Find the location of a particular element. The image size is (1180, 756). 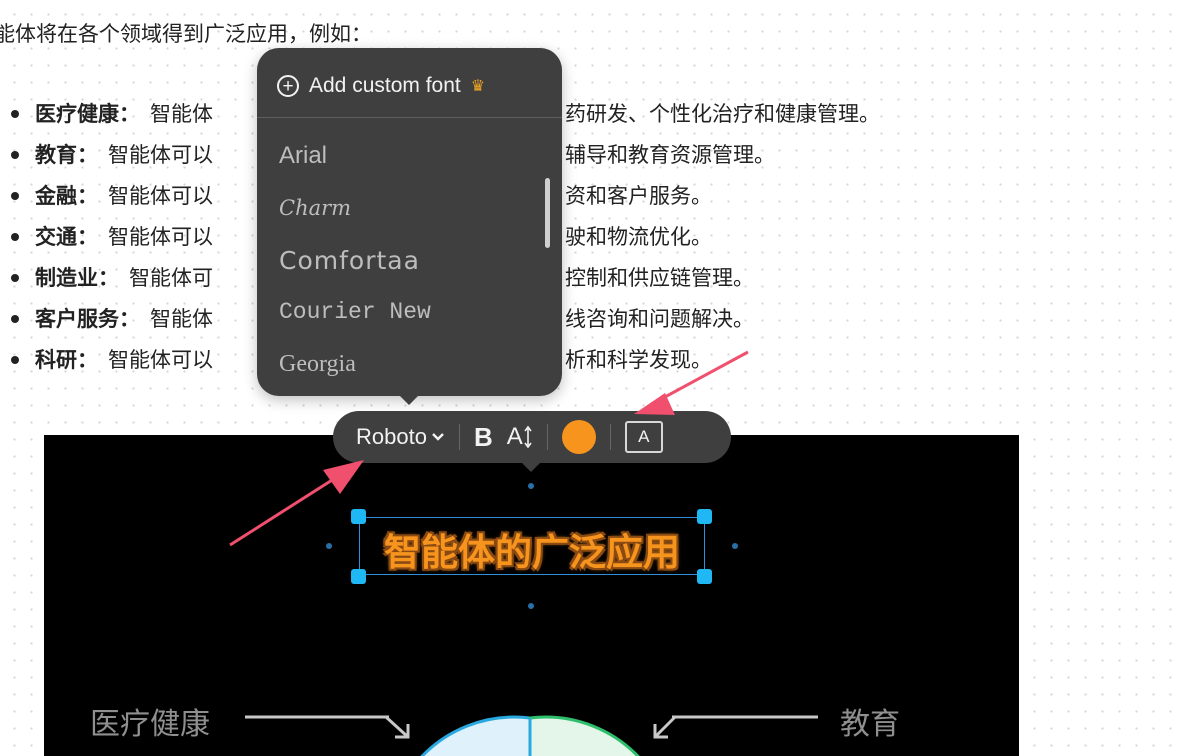

list-item: 交通： 智能体可以 驶和物流优化。 is located at coordinates (360, 241).